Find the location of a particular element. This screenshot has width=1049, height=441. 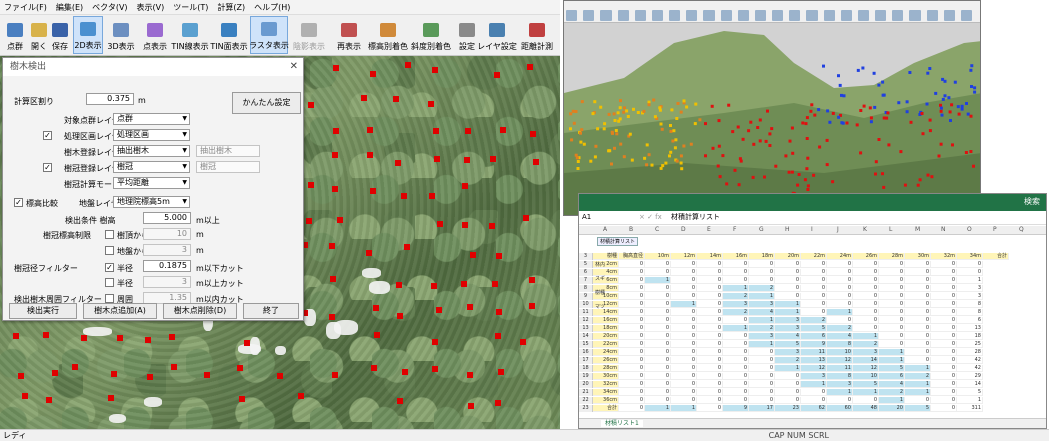

table-cell: 29 is located at coordinates (970, 376).